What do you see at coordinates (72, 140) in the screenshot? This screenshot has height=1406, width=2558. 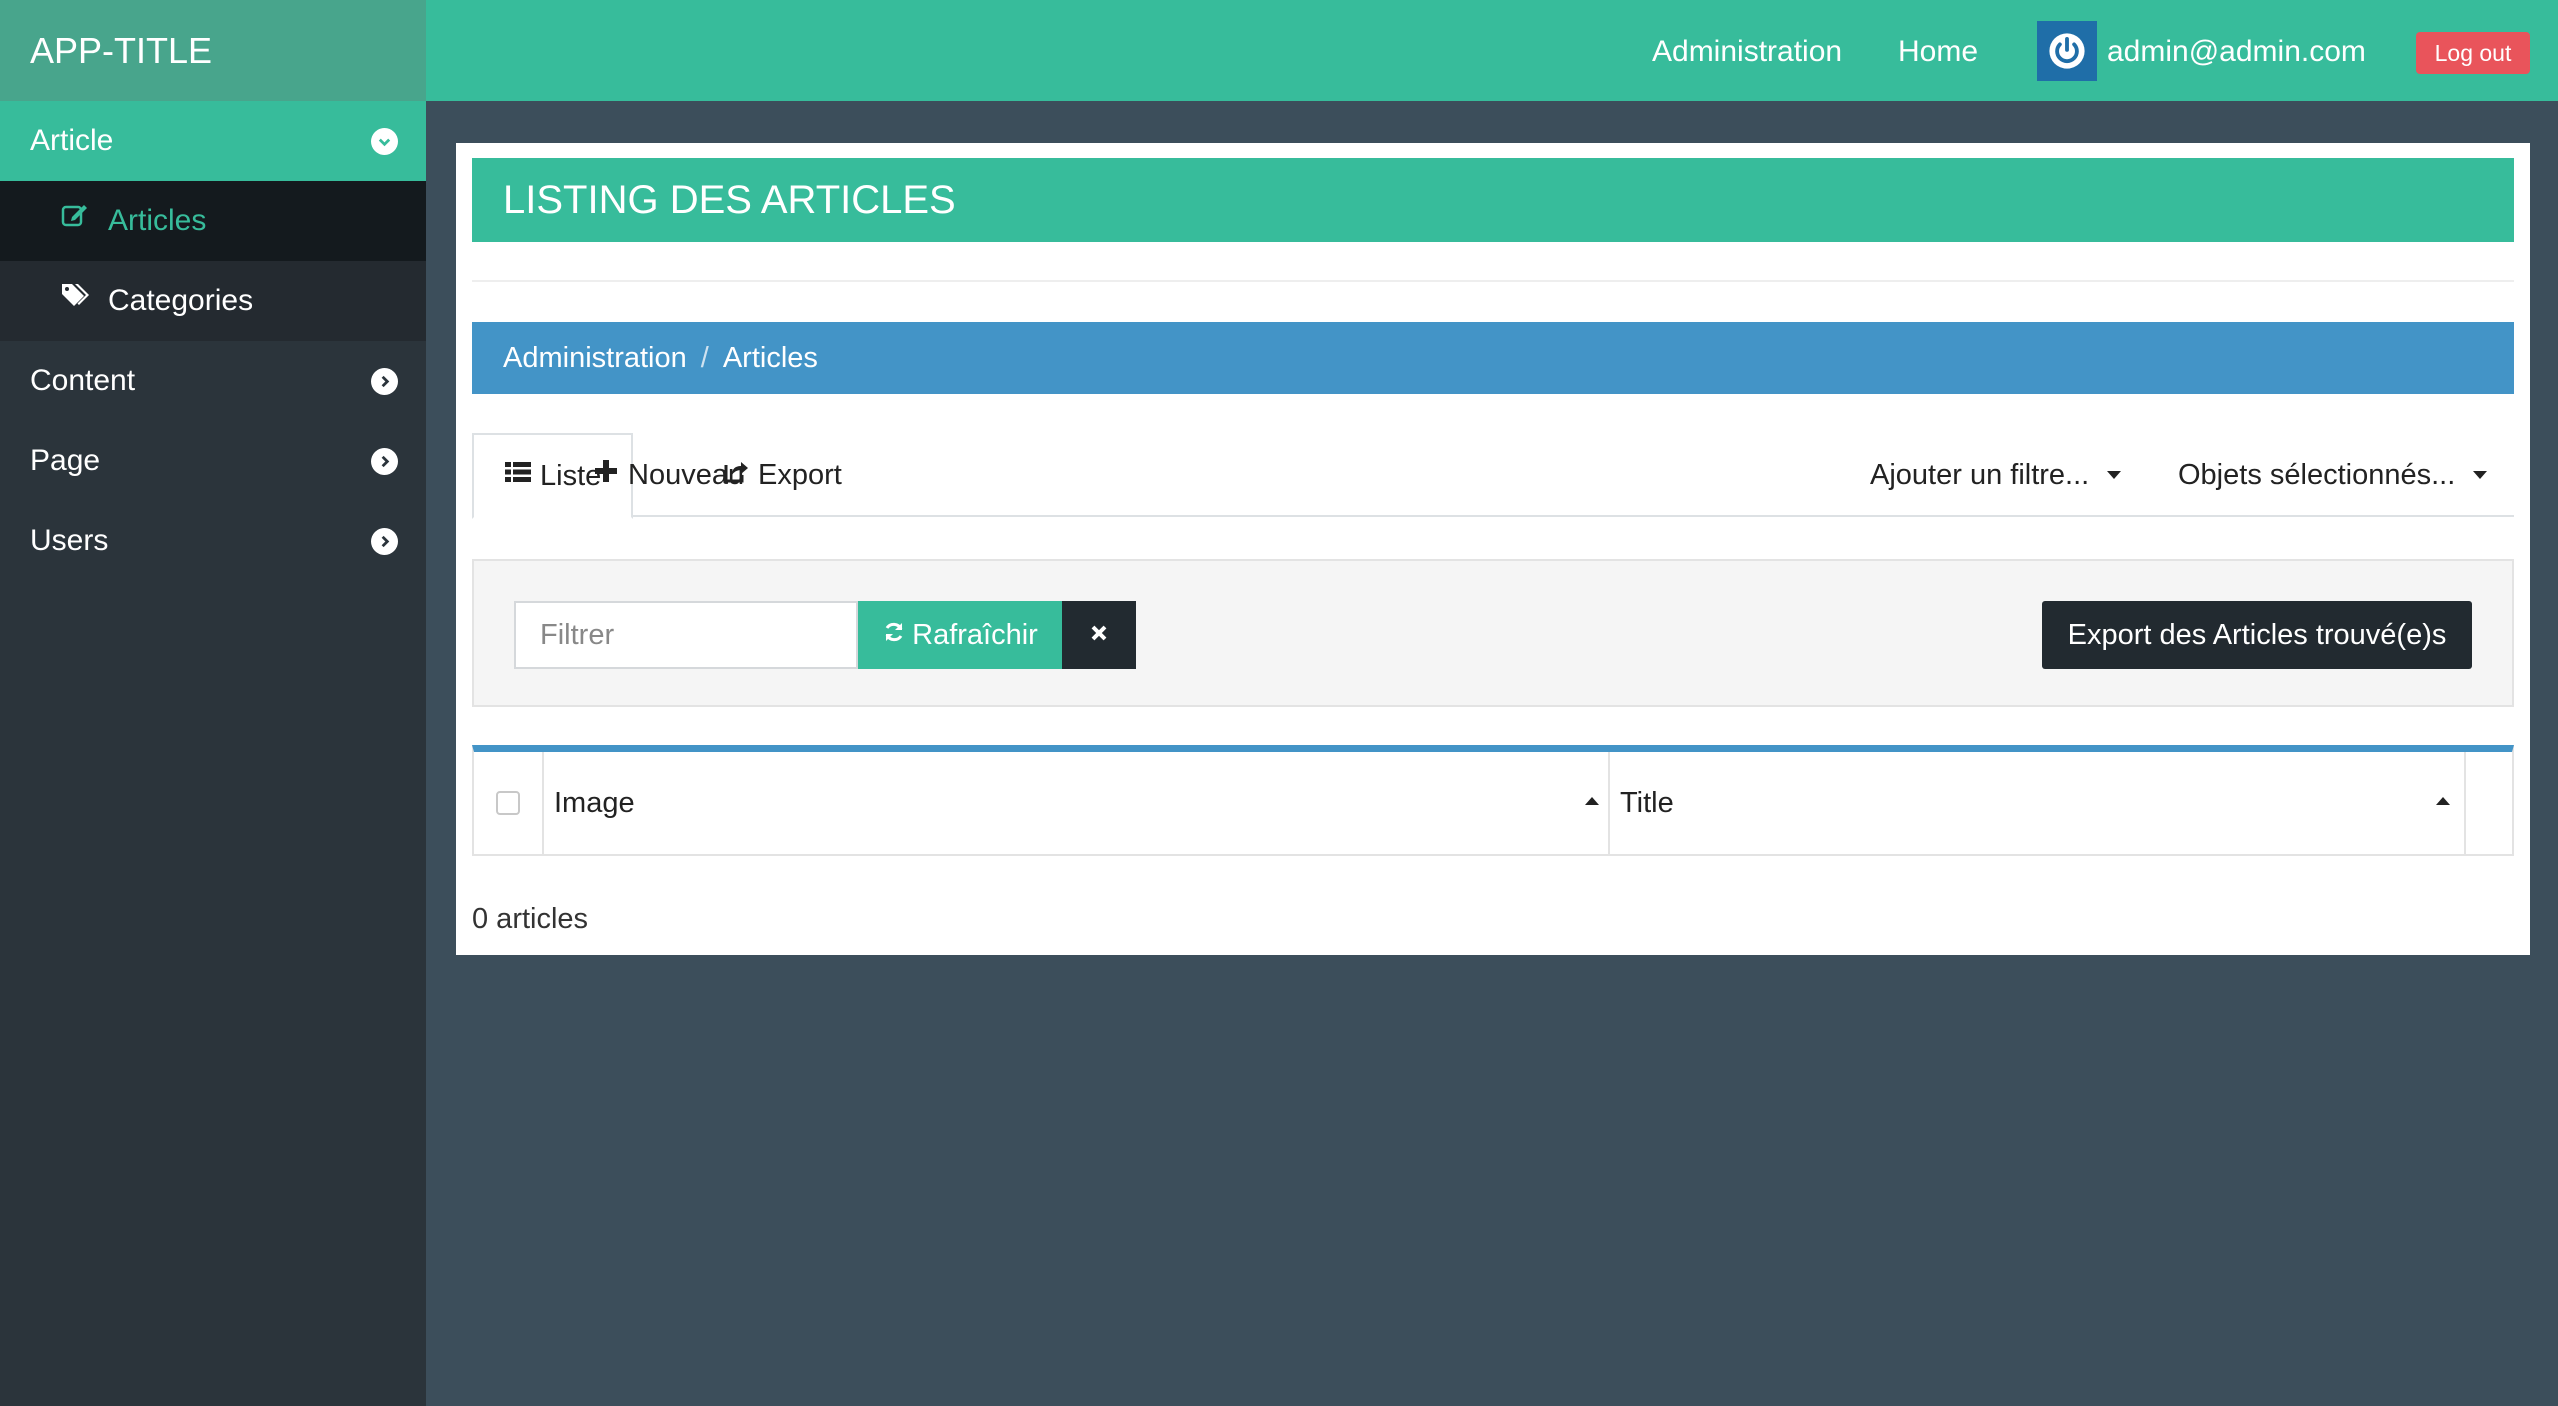 I see `sidebar-item-label: Article` at bounding box center [72, 140].